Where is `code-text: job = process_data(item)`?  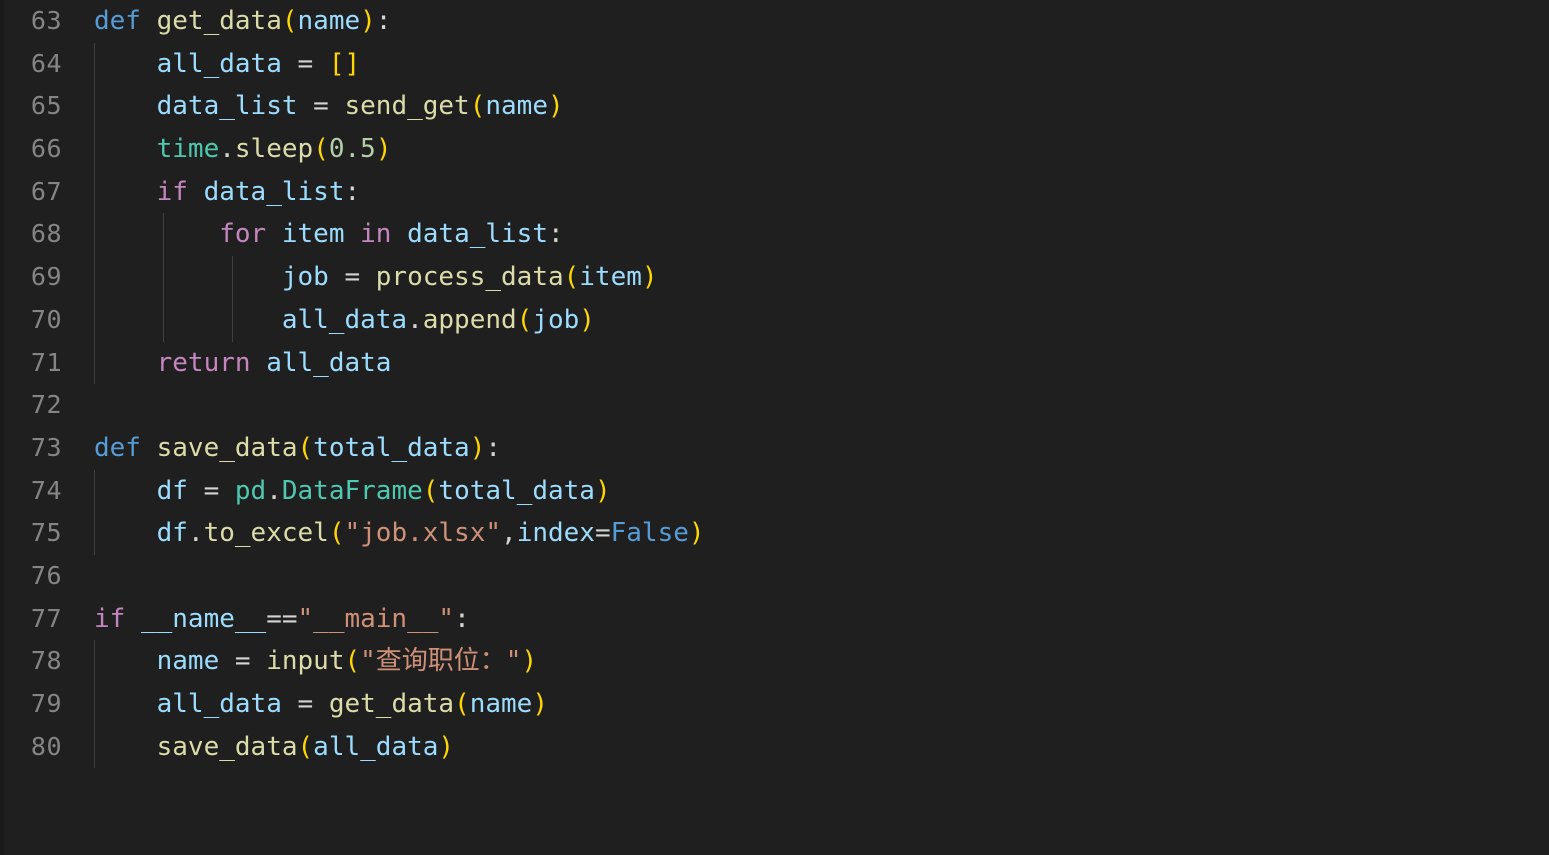 code-text: job = process_data(item) is located at coordinates (469, 277).